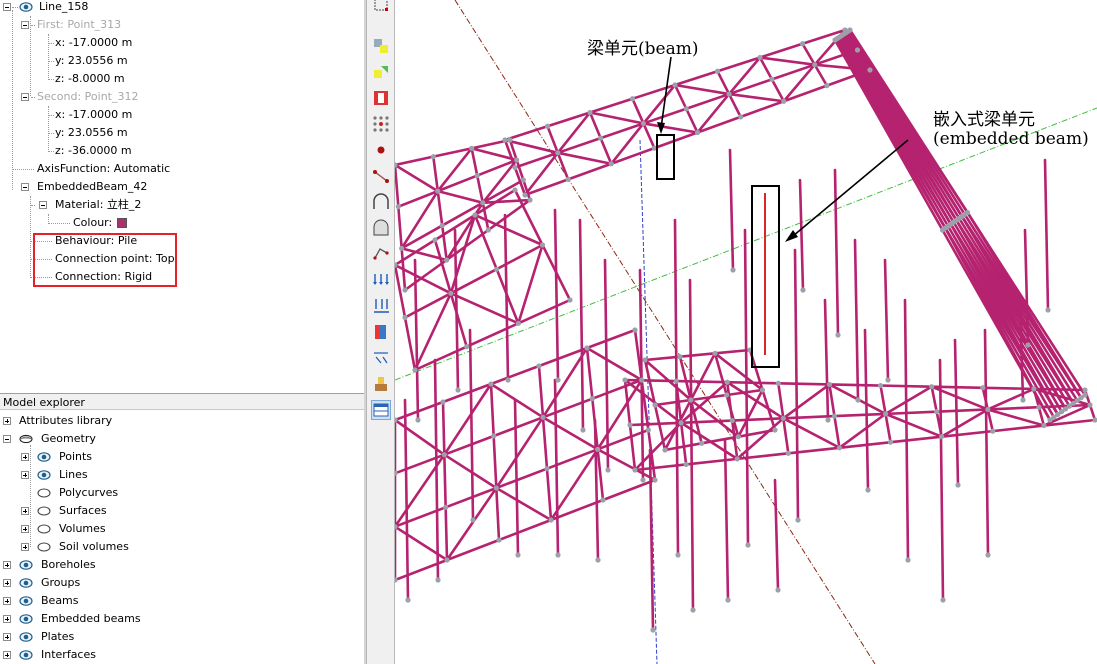 Image resolution: width=1097 pixels, height=664 pixels. I want to click on explorer-item-plates: Plates, so click(180, 637).